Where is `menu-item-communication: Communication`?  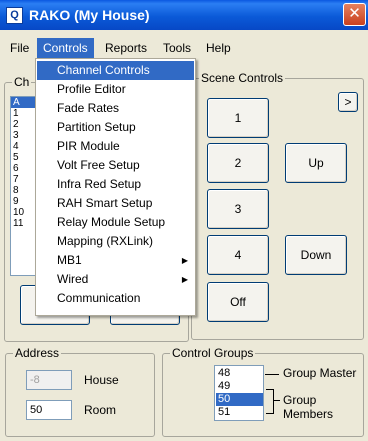 menu-item-communication: Communication is located at coordinates (115, 298).